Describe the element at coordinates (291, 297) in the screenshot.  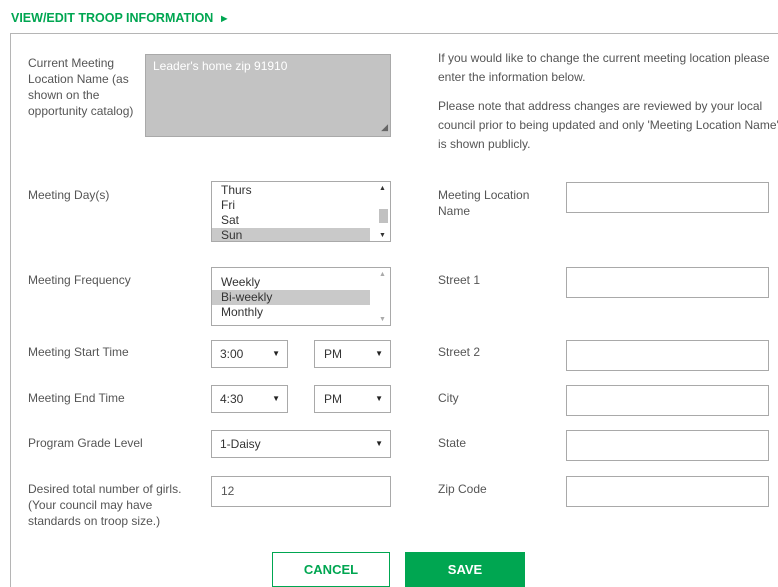
I see `frequency-option-selected: Bi-weekly` at that location.